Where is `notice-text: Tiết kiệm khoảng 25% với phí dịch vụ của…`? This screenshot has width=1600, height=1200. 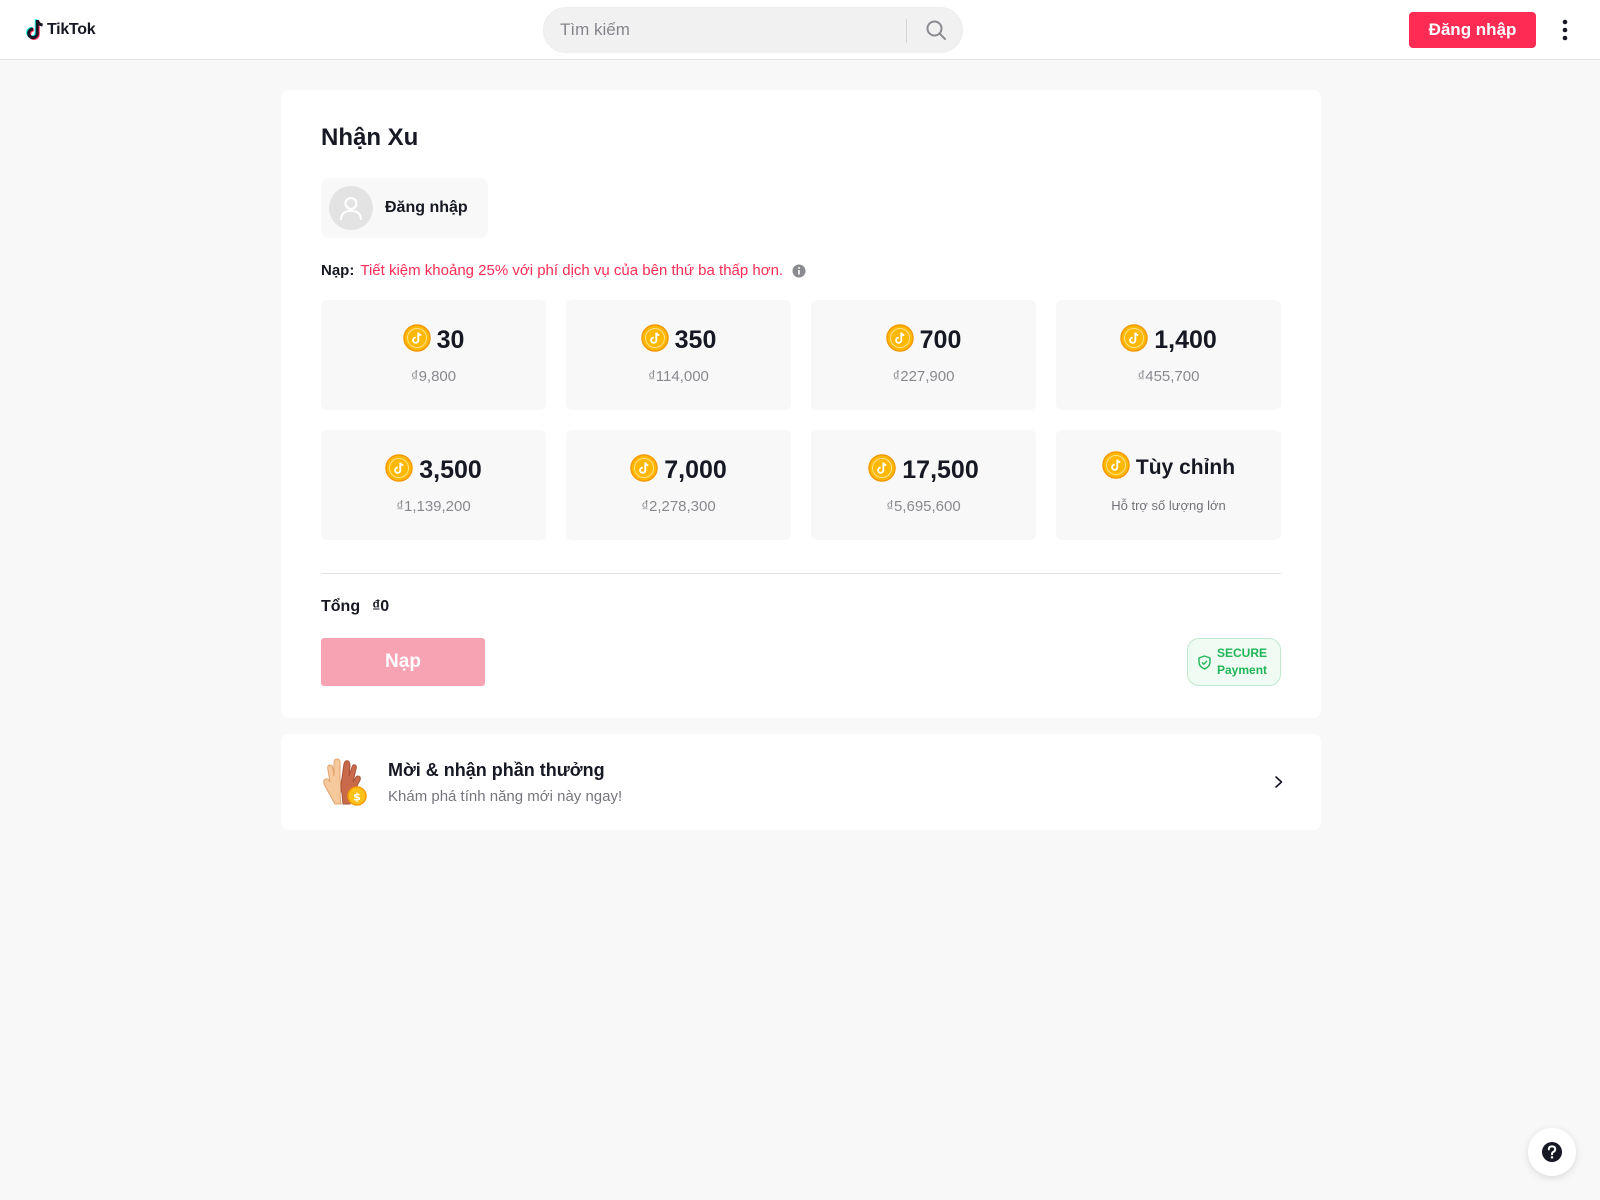 notice-text: Tiết kiệm khoảng 25% với phí dịch vụ của… is located at coordinates (572, 270).